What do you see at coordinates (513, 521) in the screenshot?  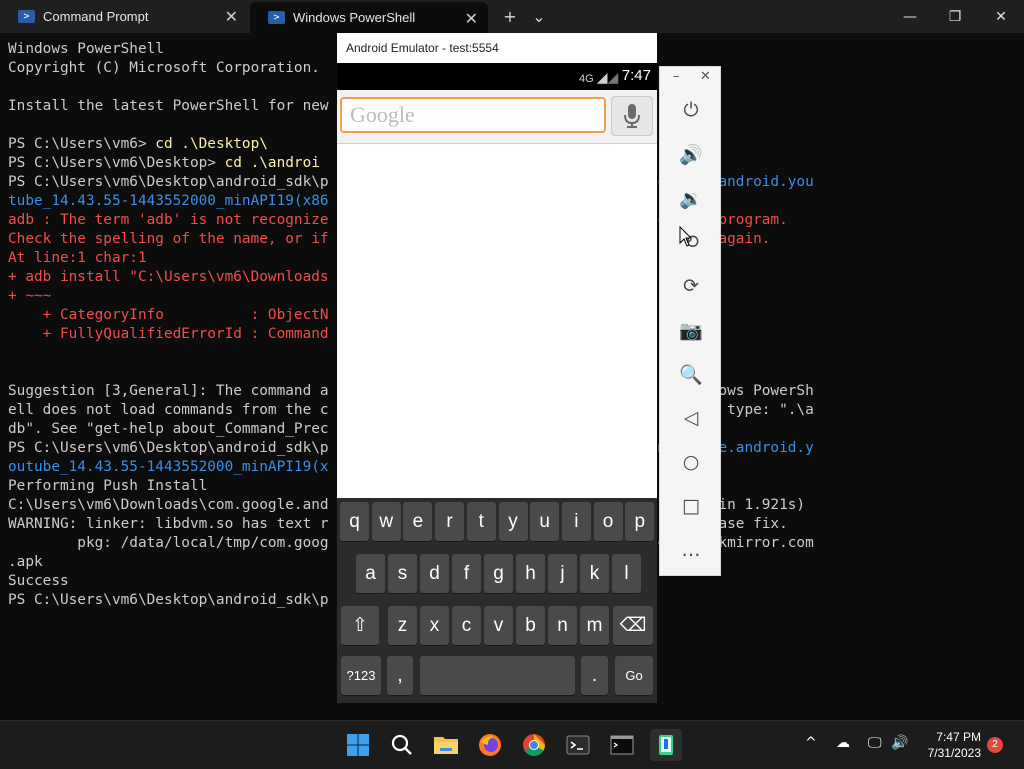 I see `key-y: y` at bounding box center [513, 521].